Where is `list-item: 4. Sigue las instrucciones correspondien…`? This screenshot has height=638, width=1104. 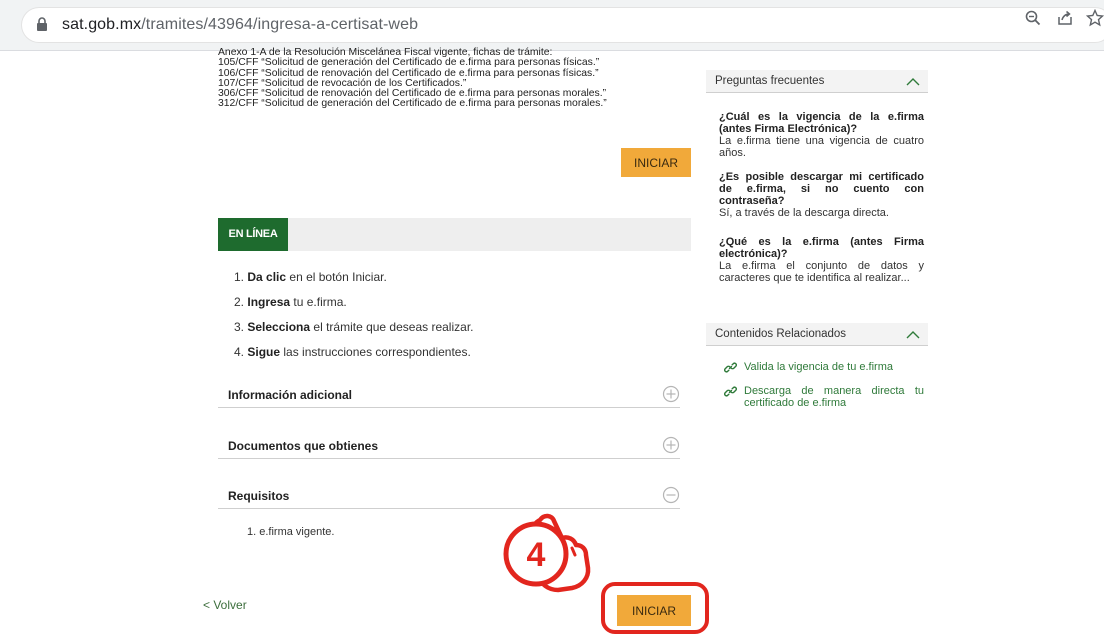 list-item: 4. Sigue las instrucciones correspondien… is located at coordinates (353, 357).